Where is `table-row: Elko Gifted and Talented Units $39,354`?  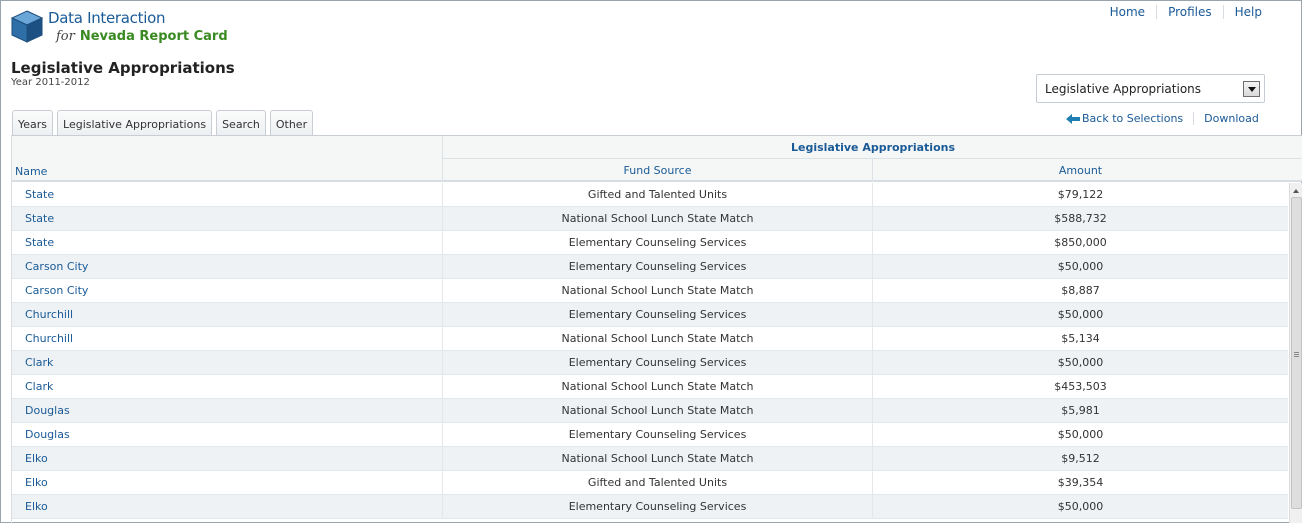
table-row: Elko Gifted and Talented Units $39,354 is located at coordinates (650, 483).